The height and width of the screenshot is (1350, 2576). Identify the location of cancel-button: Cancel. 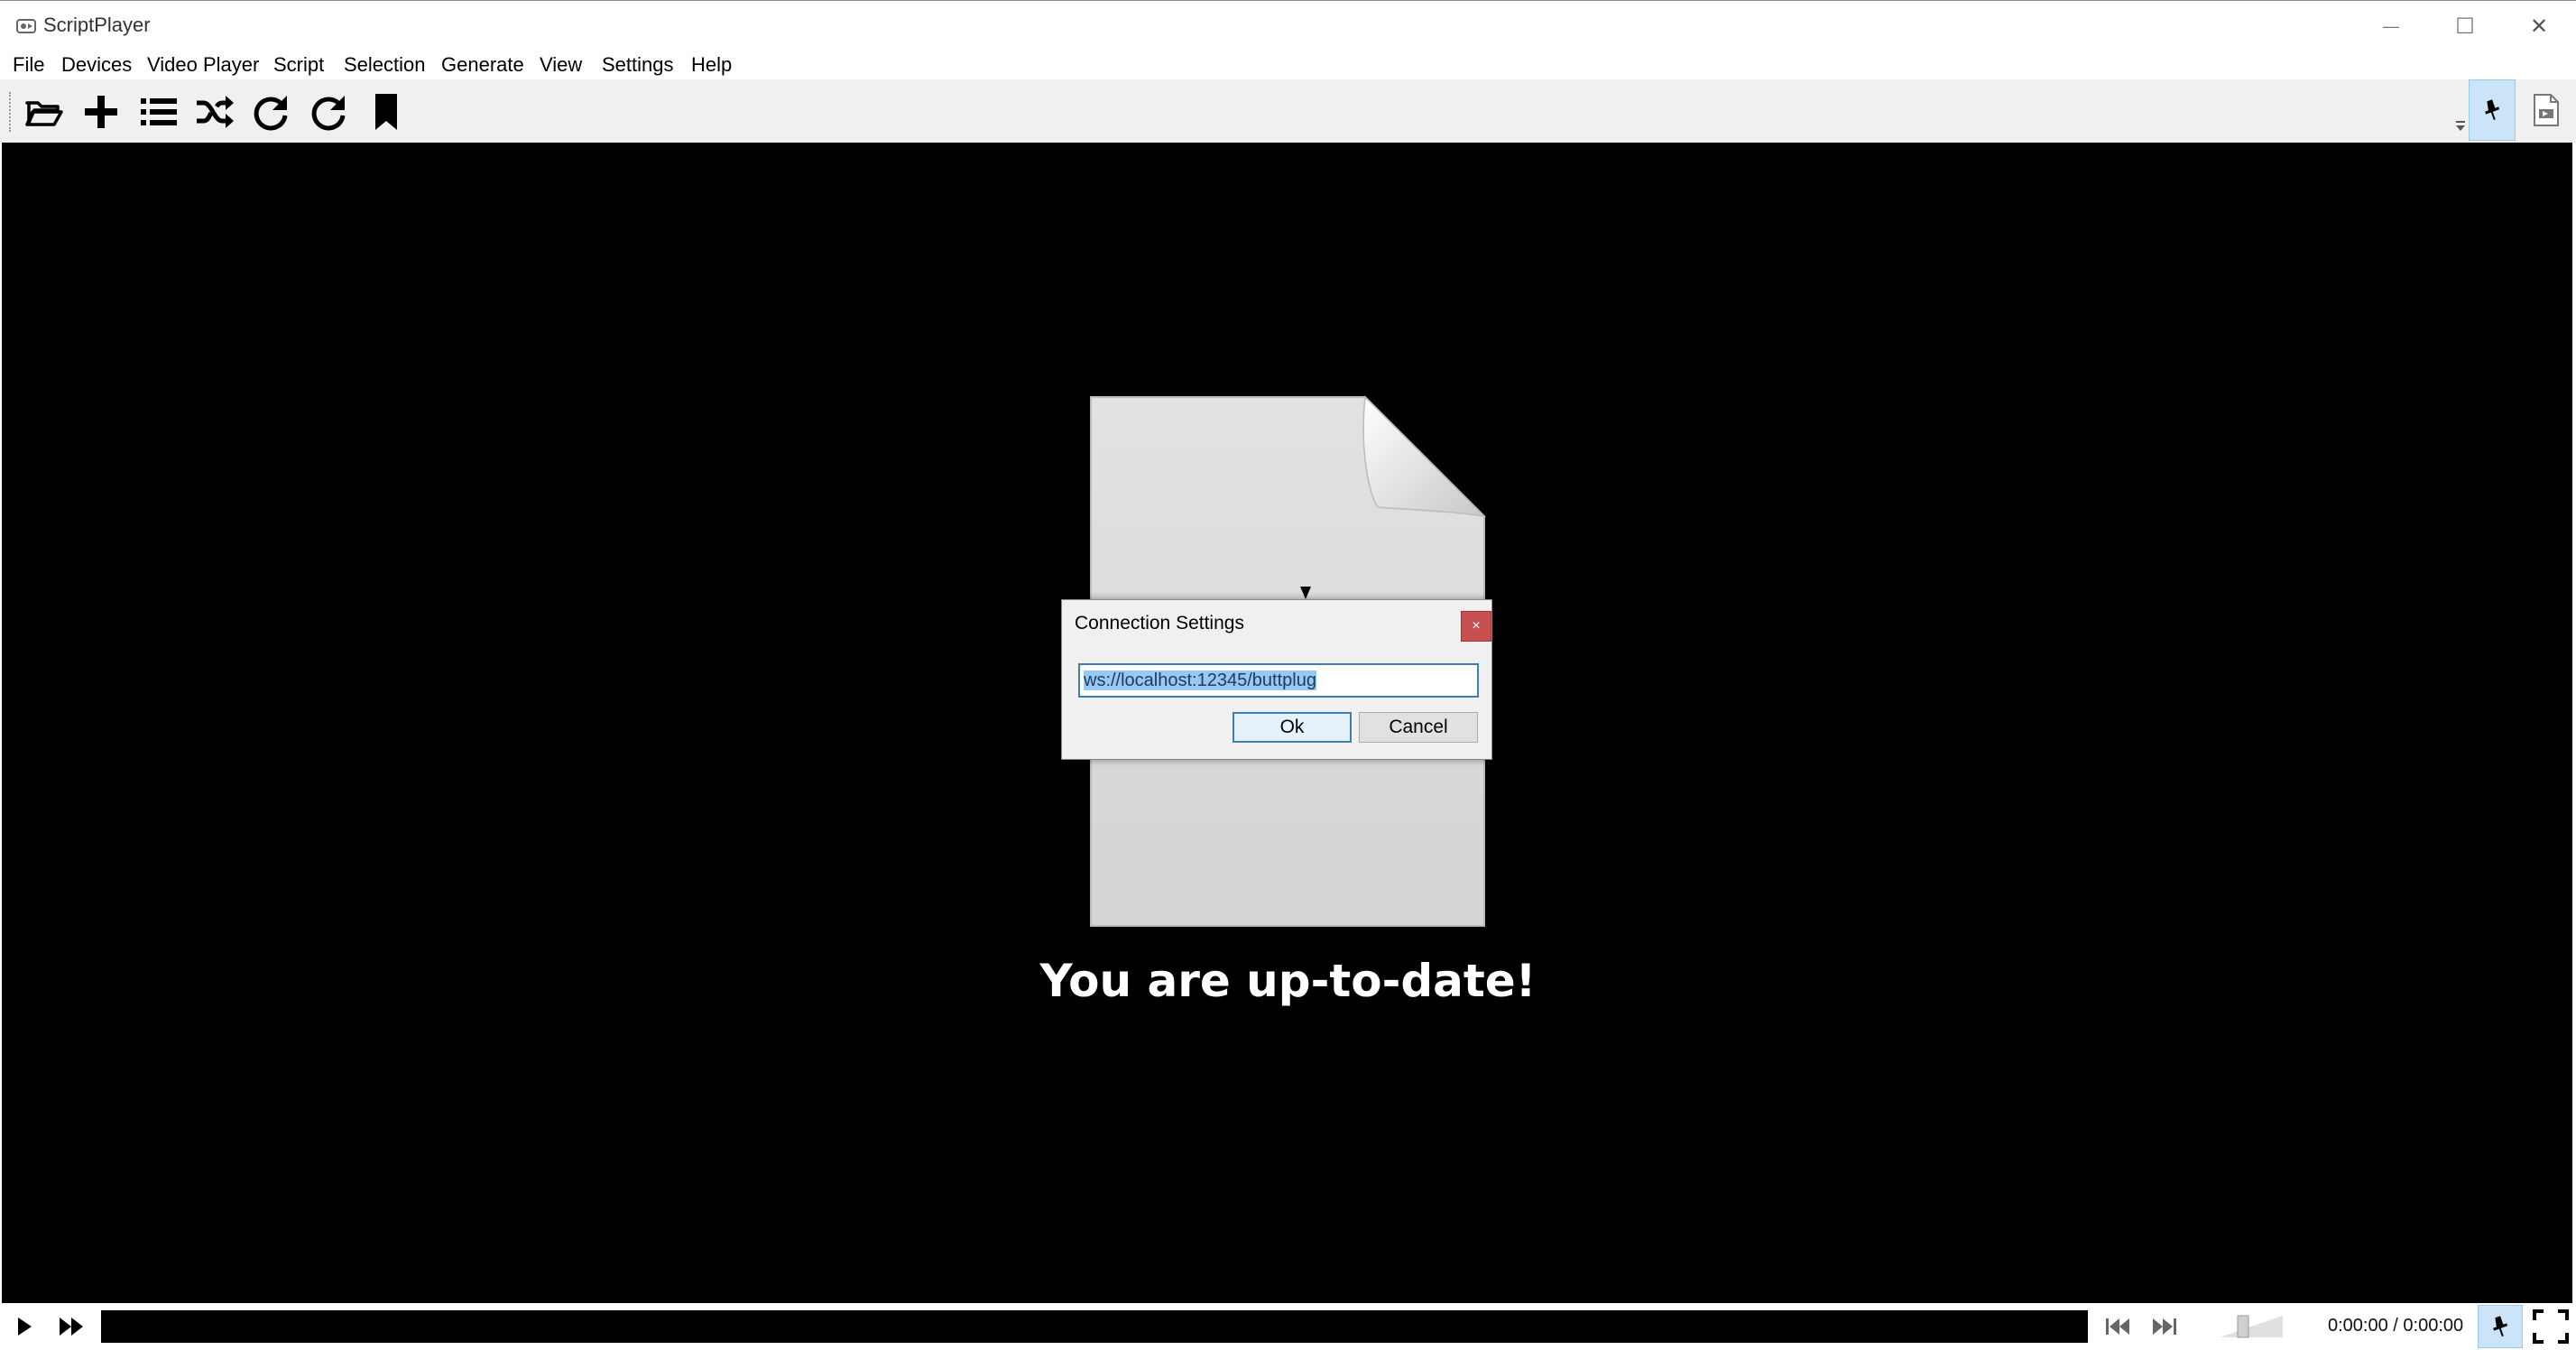
(1418, 727).